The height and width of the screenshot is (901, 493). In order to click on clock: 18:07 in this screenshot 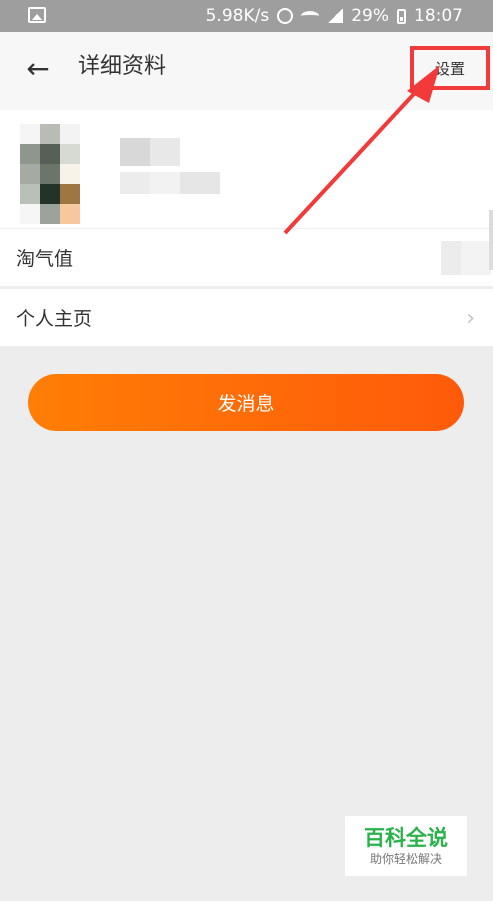, I will do `click(438, 16)`.